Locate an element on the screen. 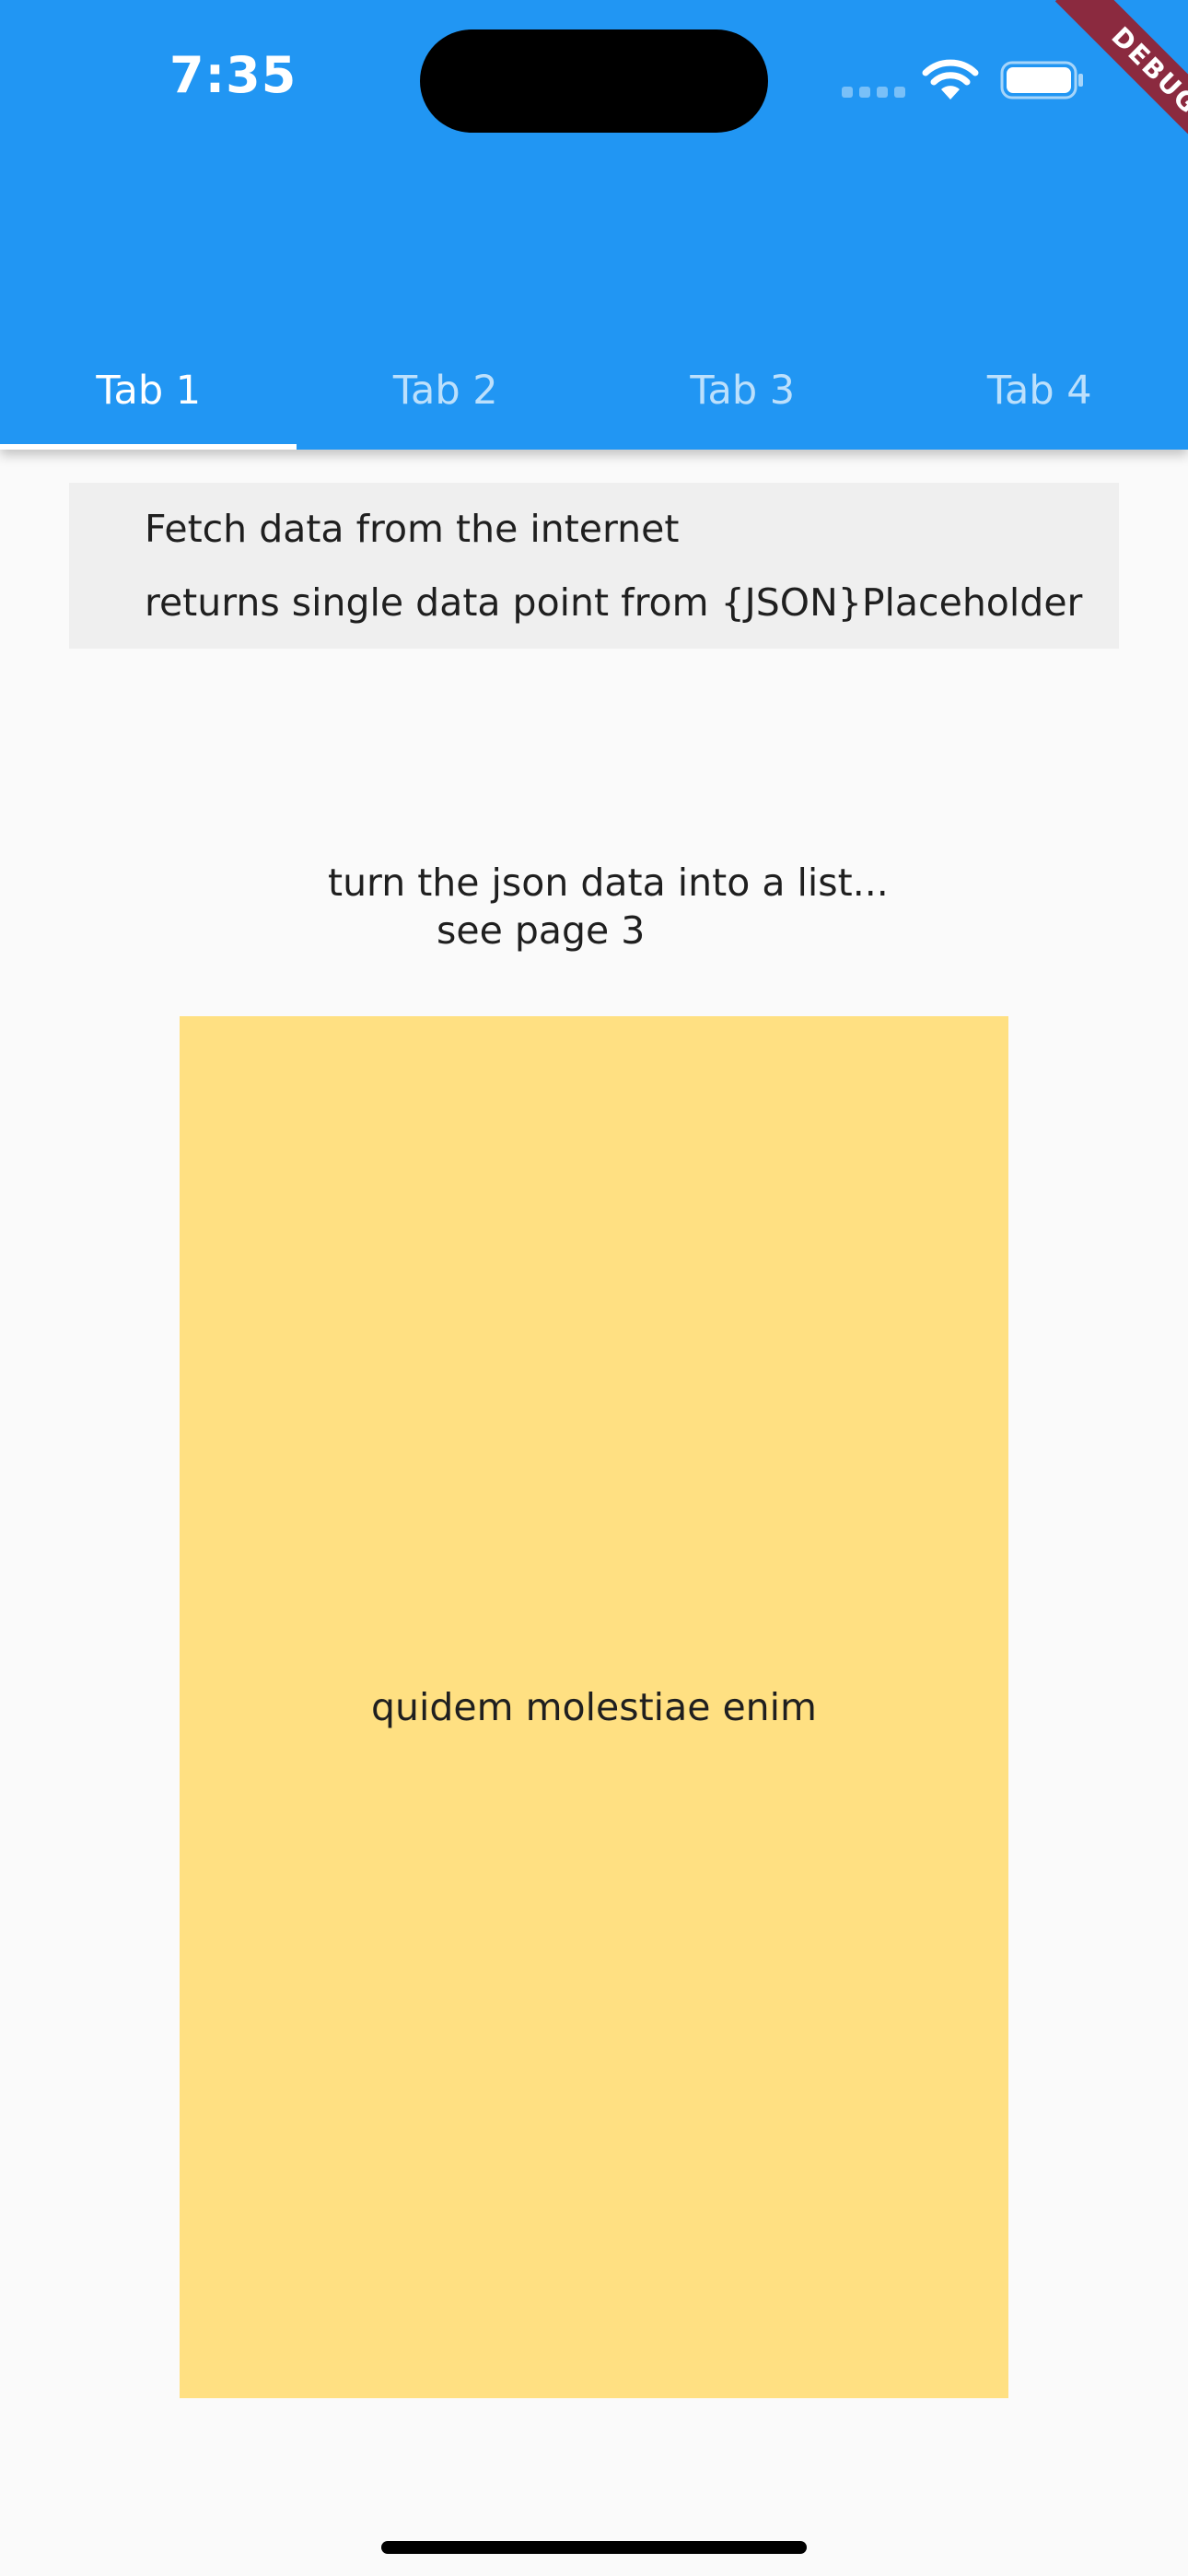  wifi-icon is located at coordinates (951, 79).